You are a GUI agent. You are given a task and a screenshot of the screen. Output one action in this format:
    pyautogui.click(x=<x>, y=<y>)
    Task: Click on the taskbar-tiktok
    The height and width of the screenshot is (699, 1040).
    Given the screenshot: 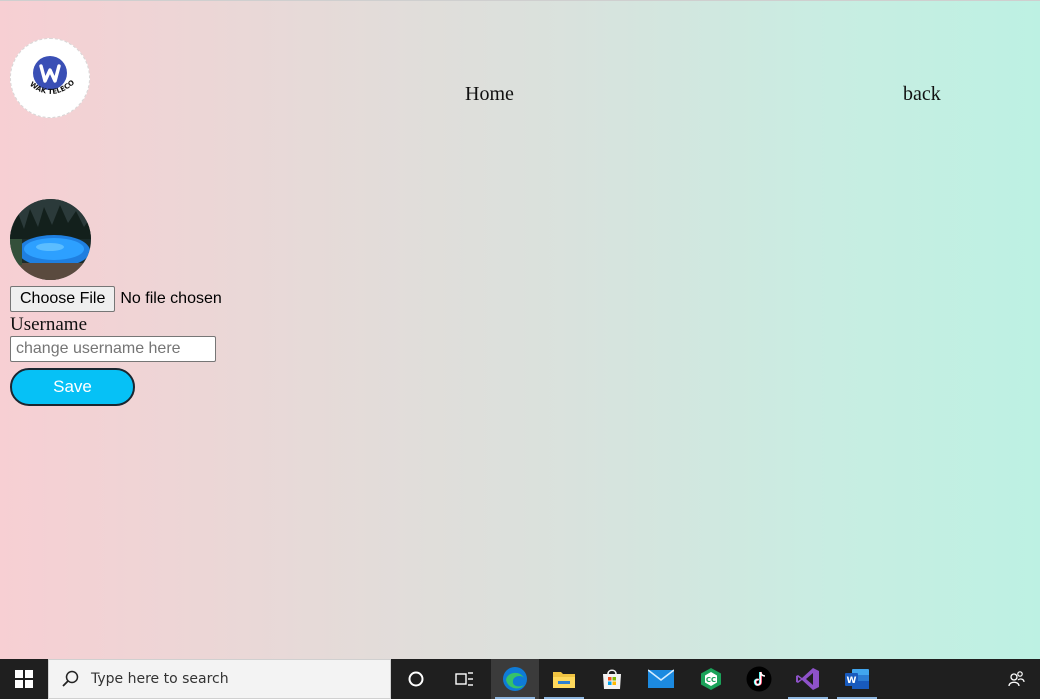 What is the action you would take?
    pyautogui.click(x=759, y=679)
    